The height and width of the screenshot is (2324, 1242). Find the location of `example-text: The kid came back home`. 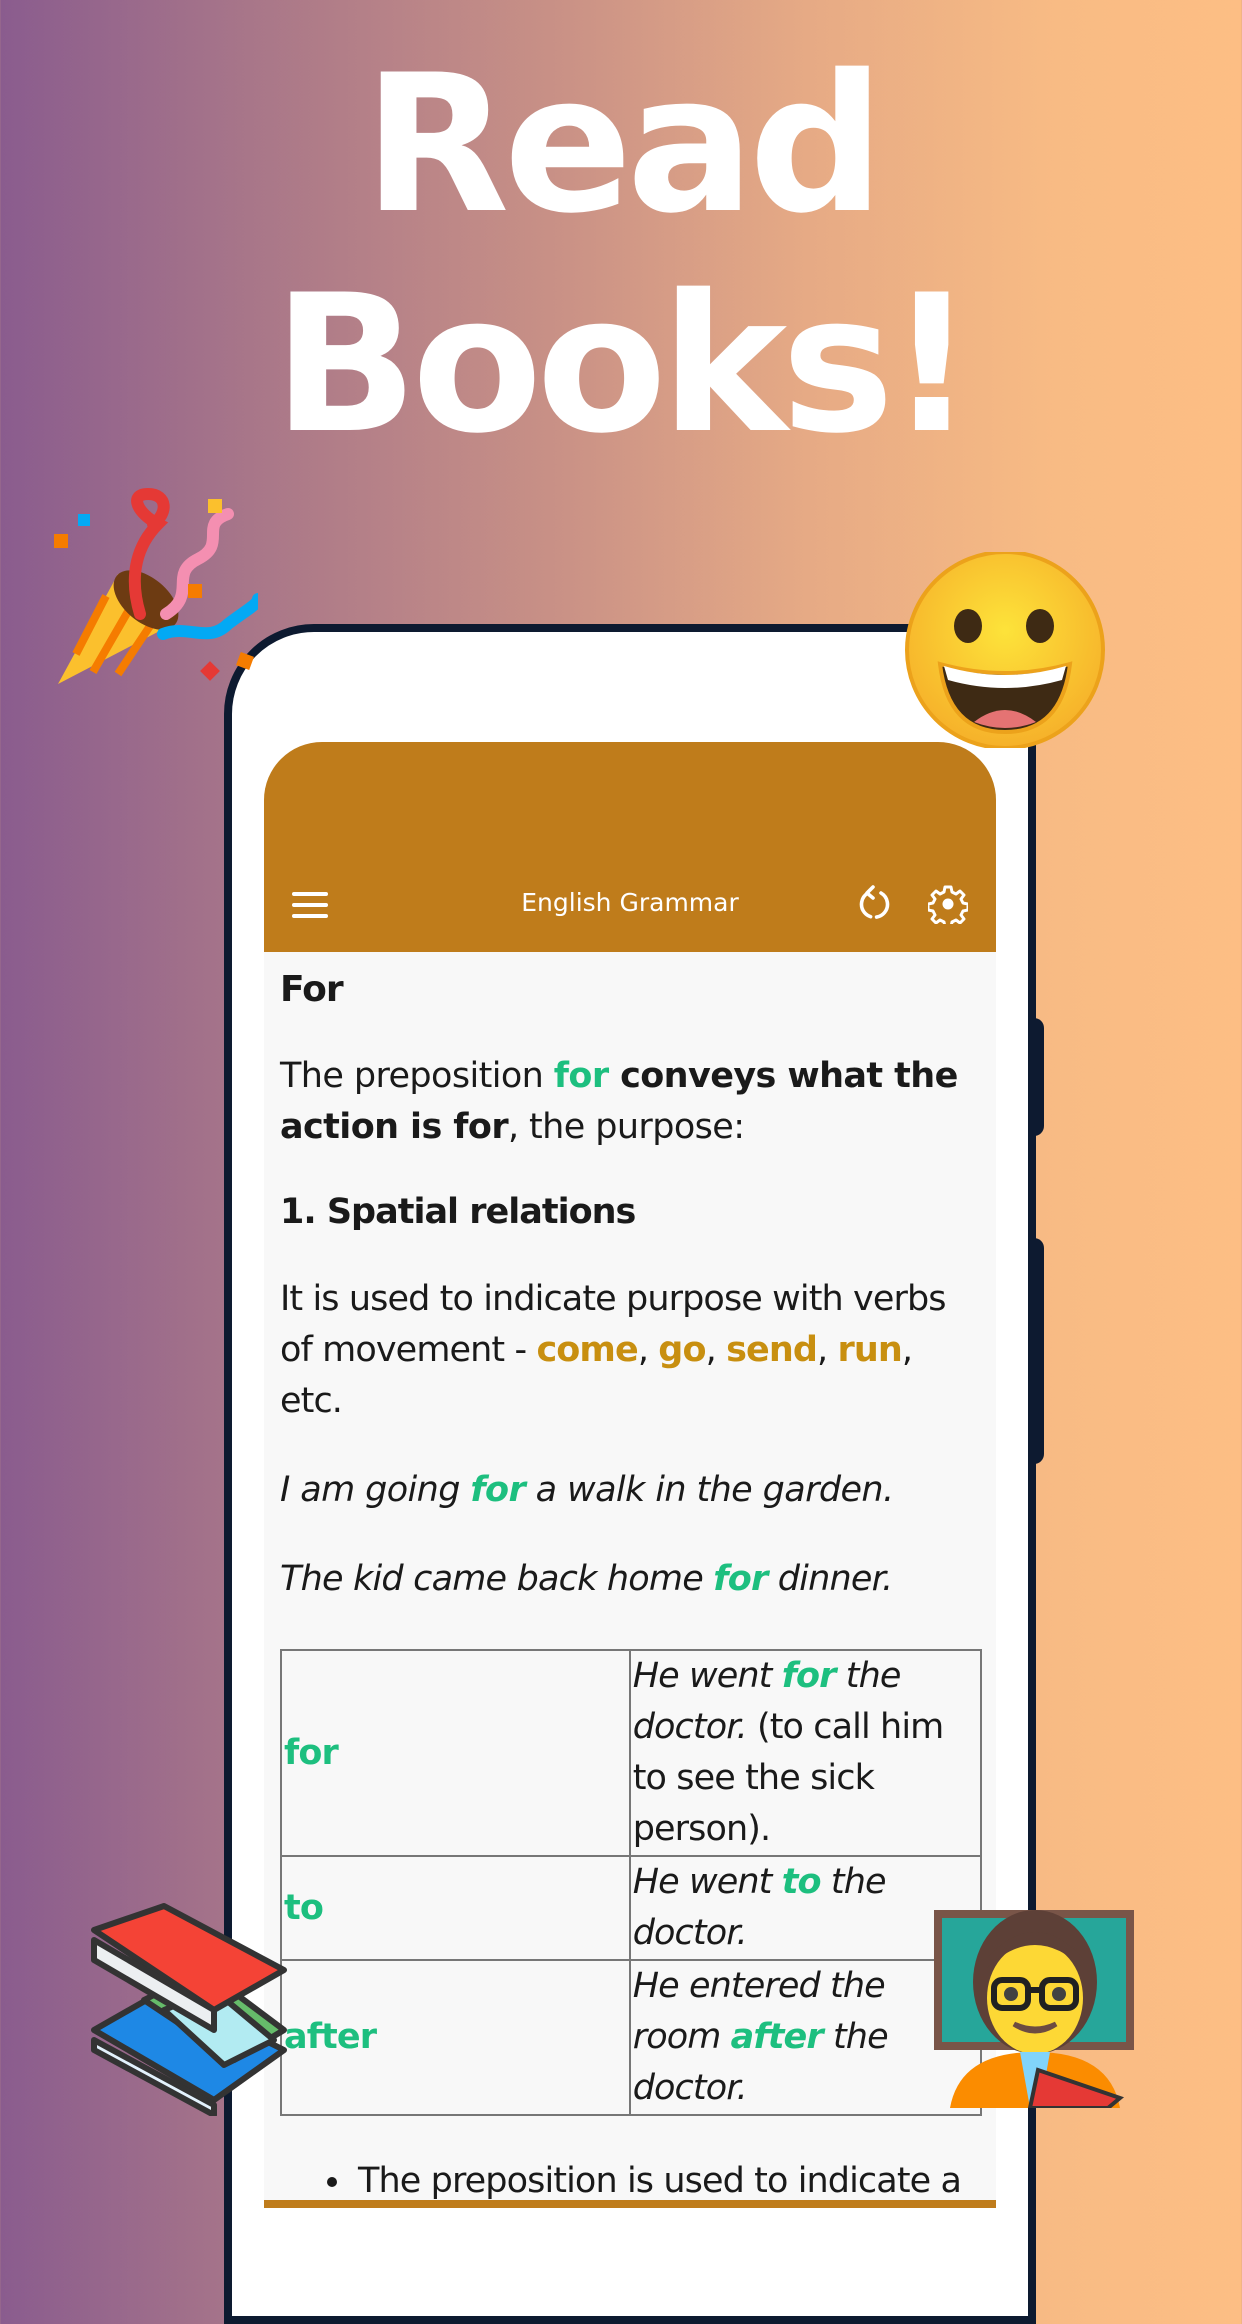

example-text: The kid came back home is located at coordinates (497, 1579).